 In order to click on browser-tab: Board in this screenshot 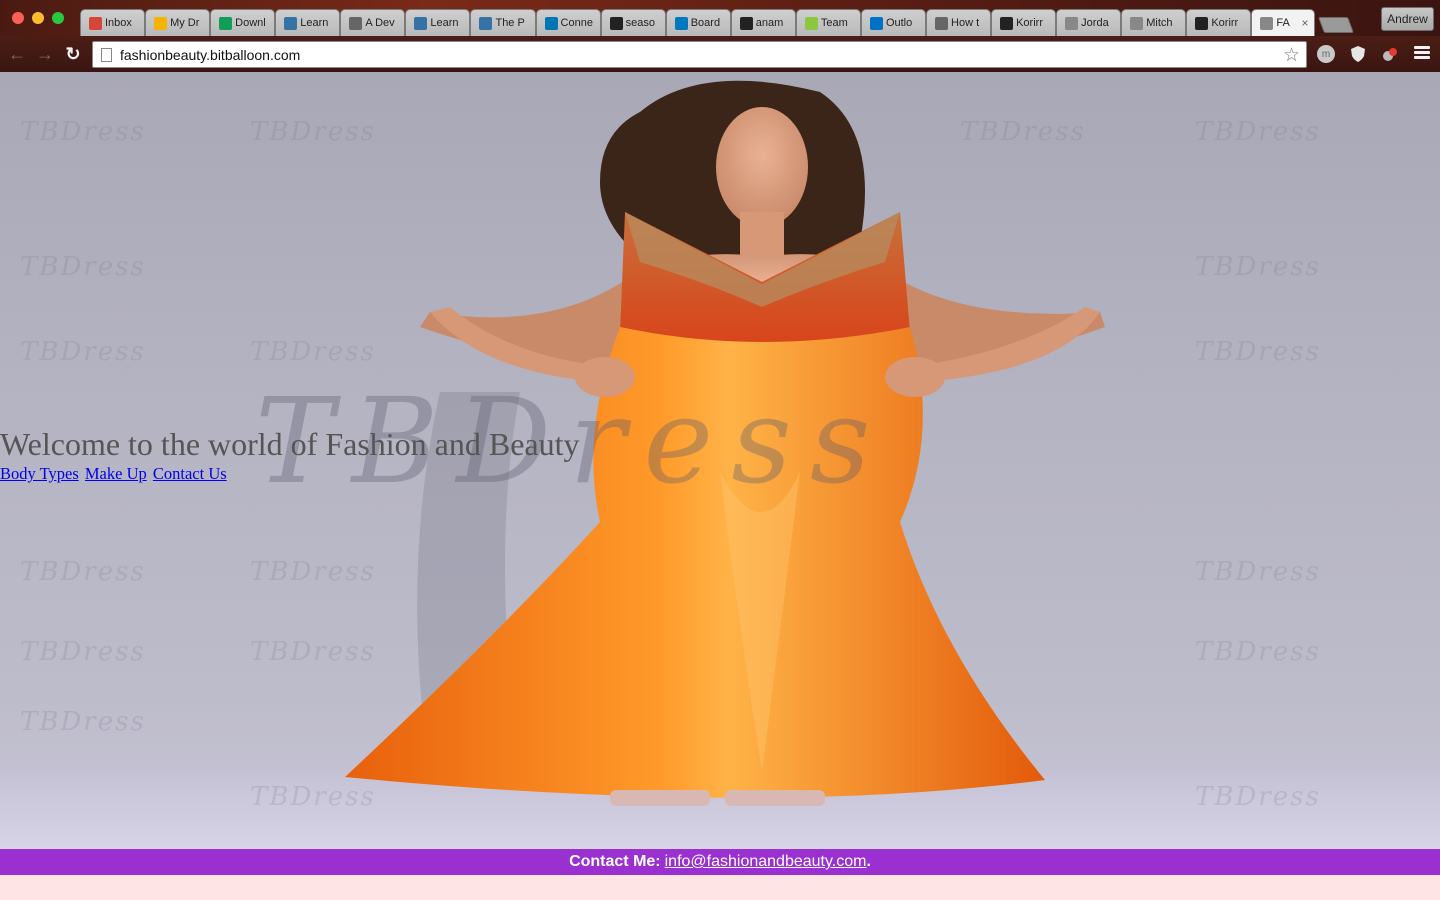, I will do `click(698, 22)`.